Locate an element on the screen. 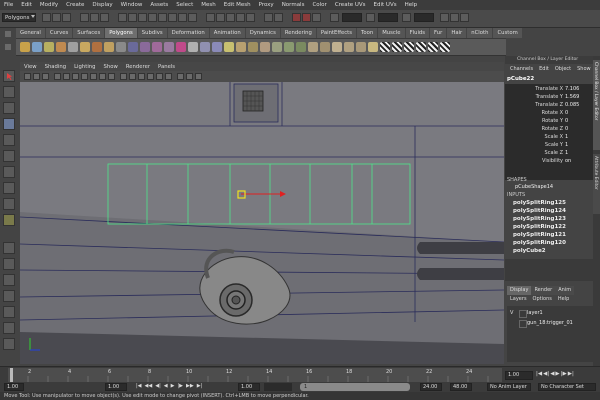 The width and height of the screenshot is (600, 400). menu-window: Window is located at coordinates (132, 5).